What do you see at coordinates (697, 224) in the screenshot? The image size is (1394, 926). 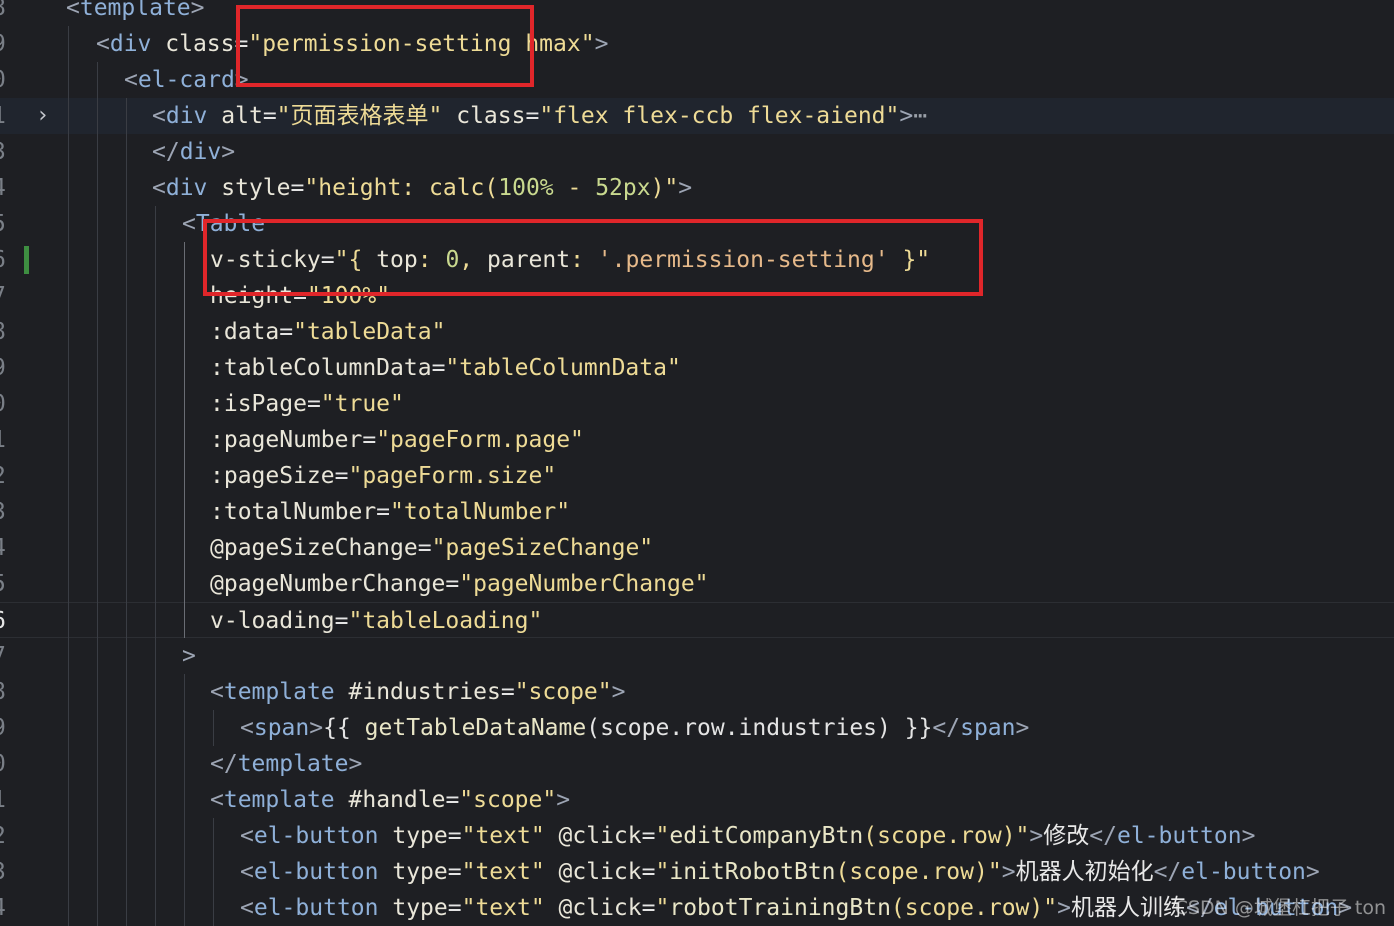 I see `code-line: 5 <Table` at bounding box center [697, 224].